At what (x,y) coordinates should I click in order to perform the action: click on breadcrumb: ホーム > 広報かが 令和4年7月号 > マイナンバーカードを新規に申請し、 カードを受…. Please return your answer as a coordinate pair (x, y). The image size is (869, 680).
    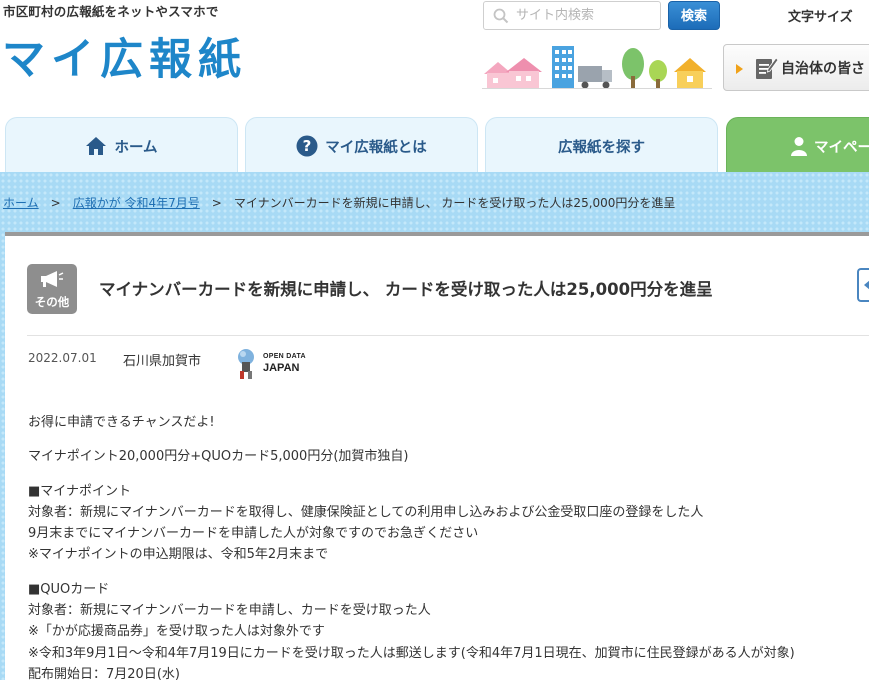
    Looking at the image, I should click on (339, 202).